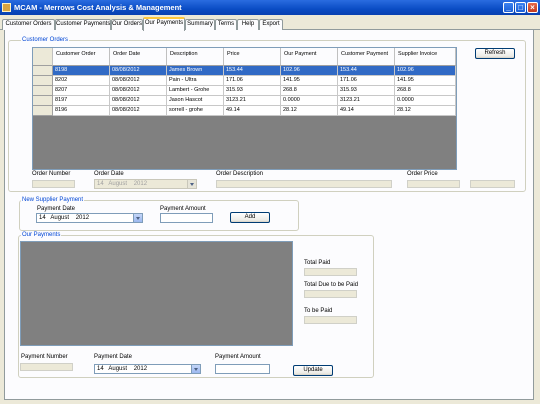 Image resolution: width=540 pixels, height=404 pixels. What do you see at coordinates (109, 174) in the screenshot?
I see `order-date-label: Order Date` at bounding box center [109, 174].